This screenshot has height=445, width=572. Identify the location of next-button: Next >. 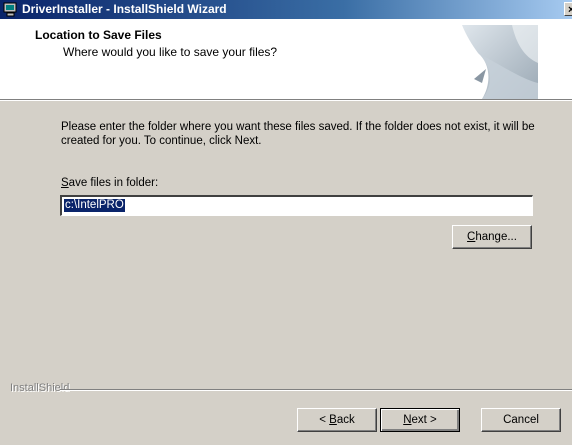
(420, 420).